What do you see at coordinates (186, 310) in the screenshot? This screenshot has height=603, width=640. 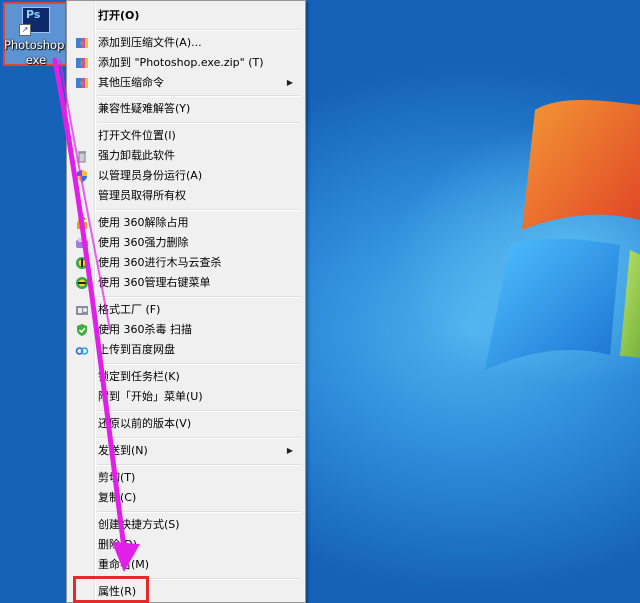 I see `menu-item-format-factory: 格式工厂 (F)` at bounding box center [186, 310].